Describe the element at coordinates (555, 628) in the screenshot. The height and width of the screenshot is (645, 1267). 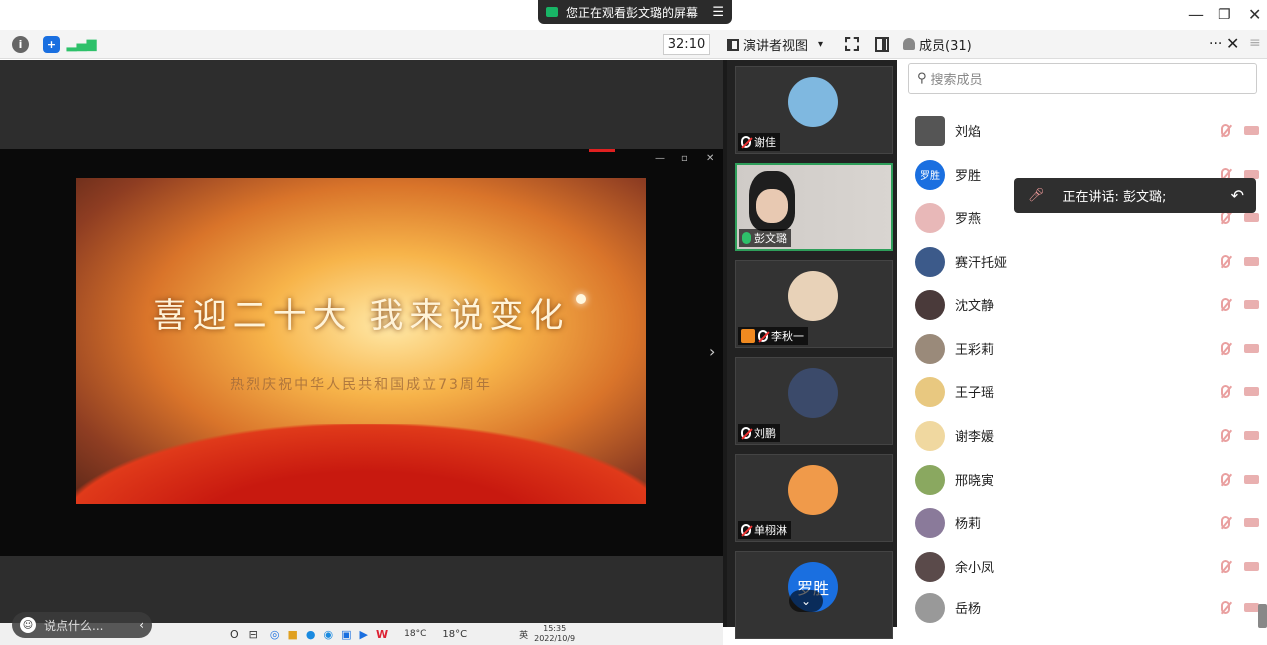
I see `taskbar-time: 15:35` at that location.